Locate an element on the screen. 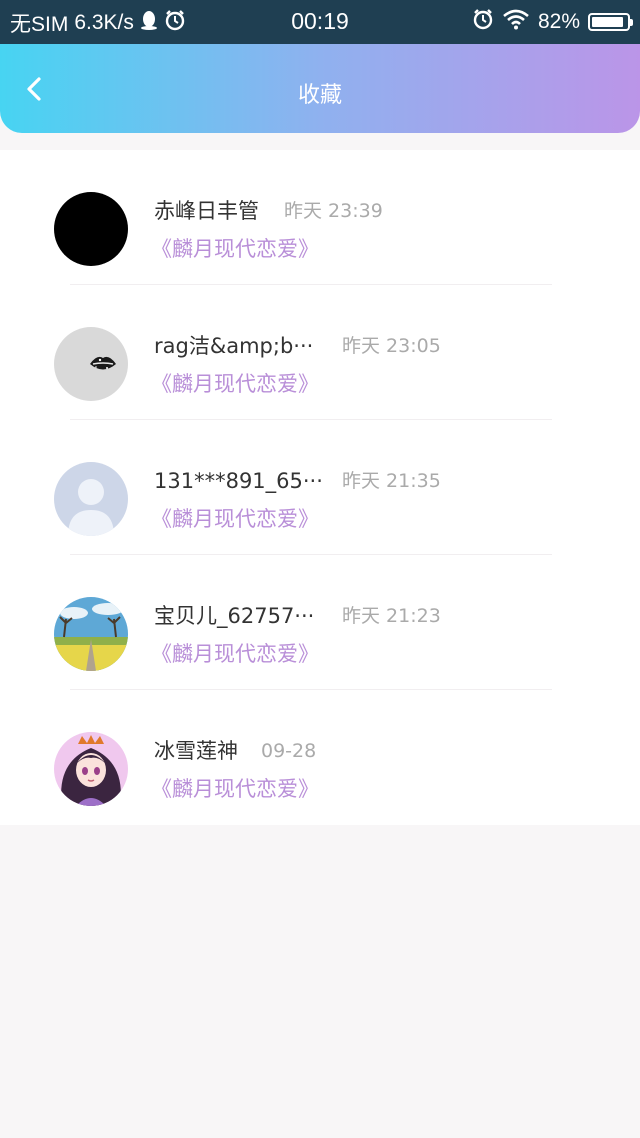  list-item: 宝贝儿_62757··· 昨天 21:23 《麟月现代恋爱》 is located at coordinates (320, 622).